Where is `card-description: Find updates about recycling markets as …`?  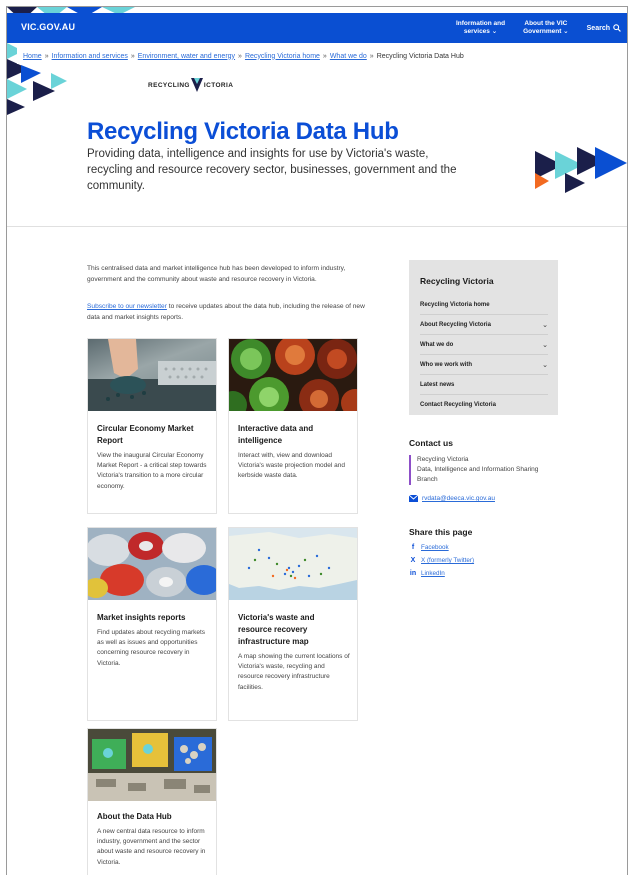 card-description: Find updates about recycling markets as … is located at coordinates (151, 648).